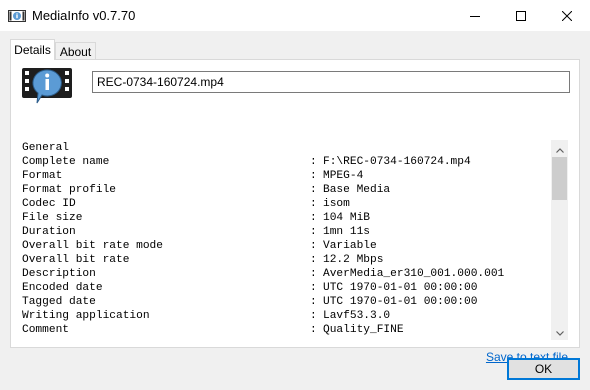  I want to click on maximize-icon, so click(521, 15).